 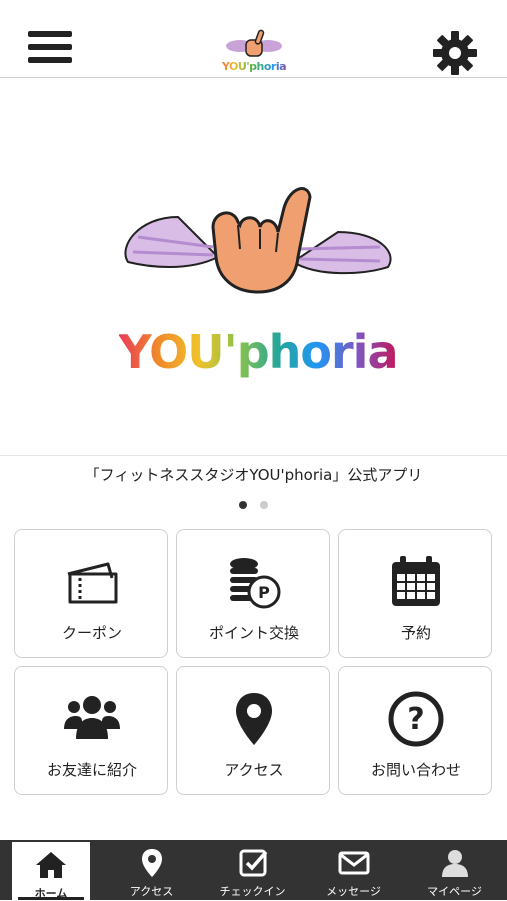 I want to click on tile-coupon: クーポン, so click(x=91, y=593).